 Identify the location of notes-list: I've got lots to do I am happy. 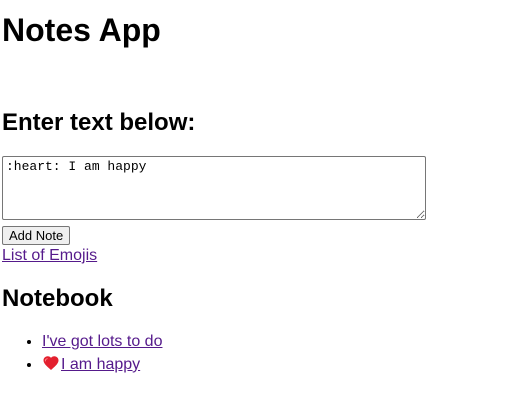
(82, 353).